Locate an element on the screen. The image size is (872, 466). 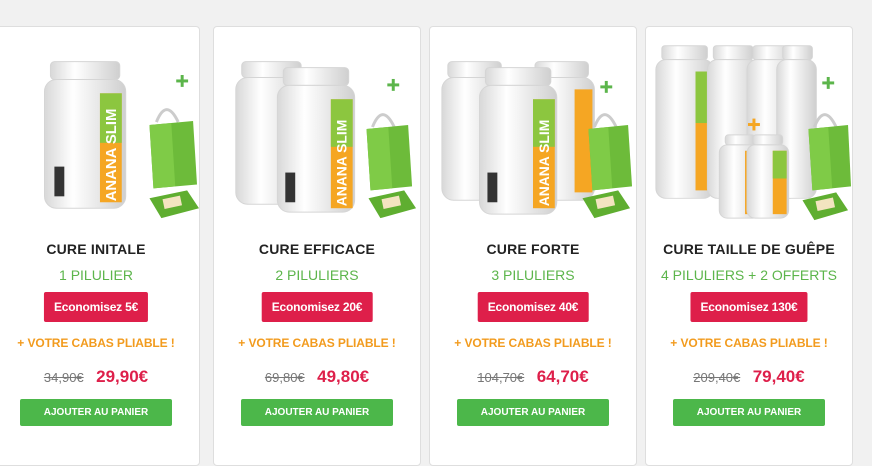
savings-badge: Economisez 130€ is located at coordinates (749, 307).